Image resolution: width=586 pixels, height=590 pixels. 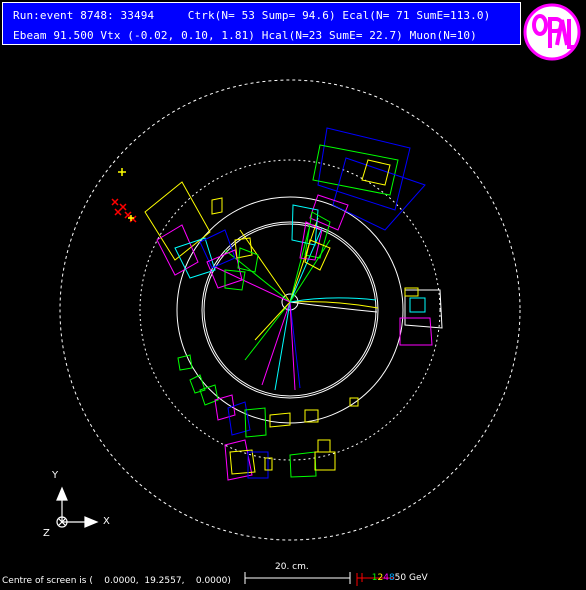 I want to click on energy-legend: 124850 GeV, so click(x=397, y=573).